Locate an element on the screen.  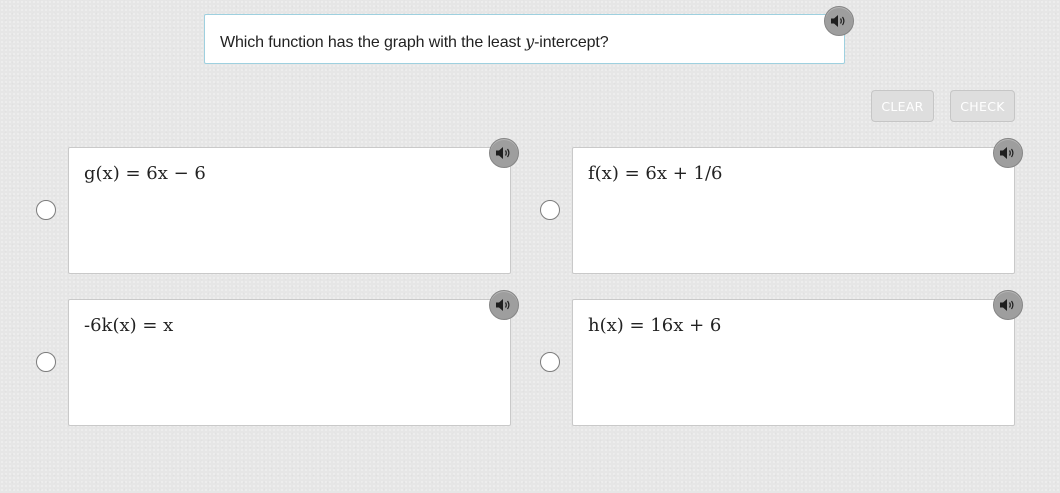
answer-option-4: h(x) = 16x + 6 is located at coordinates (793, 362).